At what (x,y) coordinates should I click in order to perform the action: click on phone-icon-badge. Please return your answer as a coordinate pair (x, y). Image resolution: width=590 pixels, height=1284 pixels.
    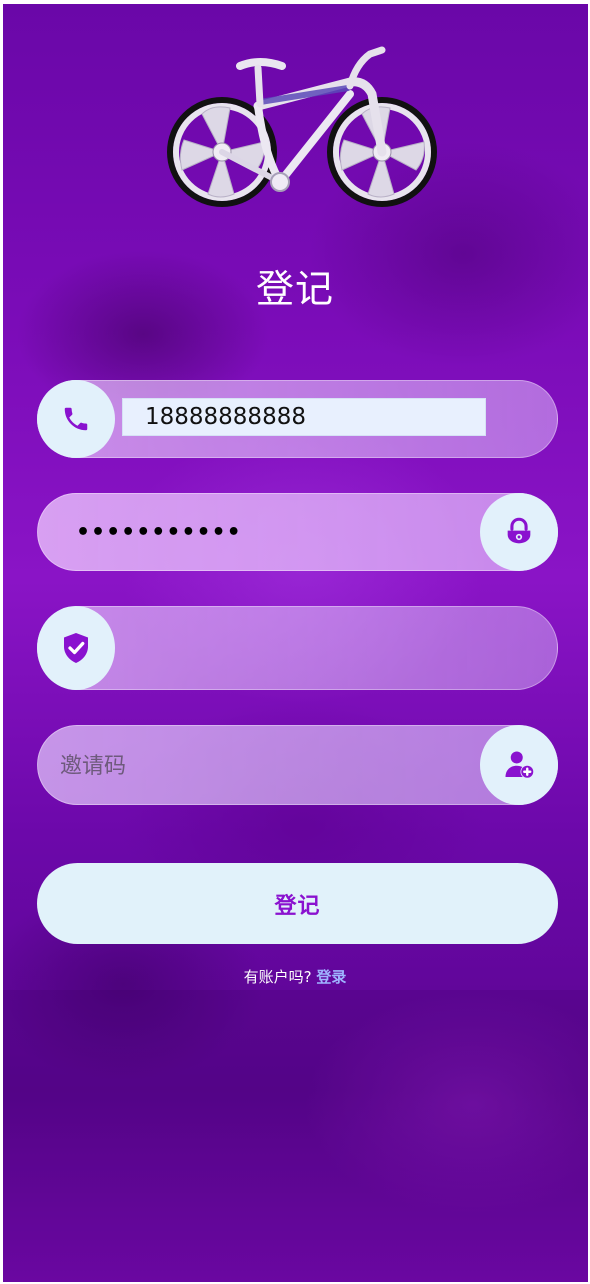
    Looking at the image, I should click on (76, 419).